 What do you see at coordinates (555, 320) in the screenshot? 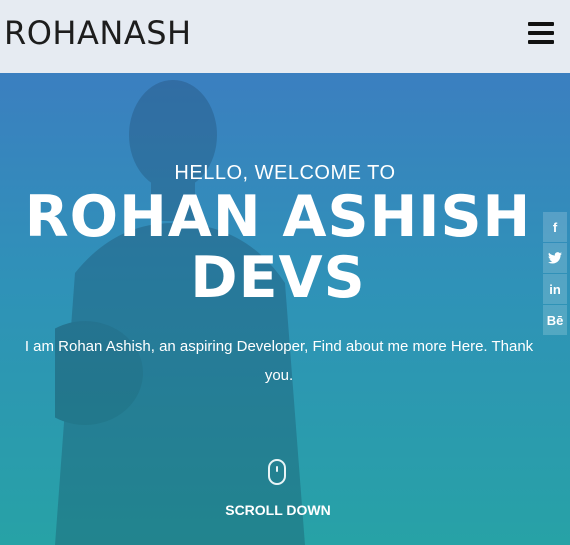
I see `behance-icon: Bē` at bounding box center [555, 320].